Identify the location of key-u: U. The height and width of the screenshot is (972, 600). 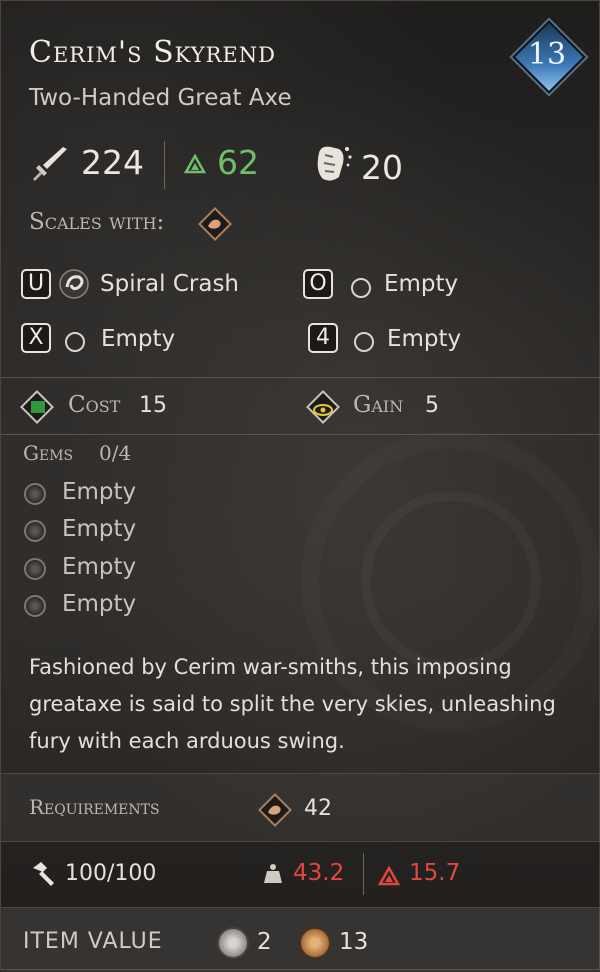
(36, 284).